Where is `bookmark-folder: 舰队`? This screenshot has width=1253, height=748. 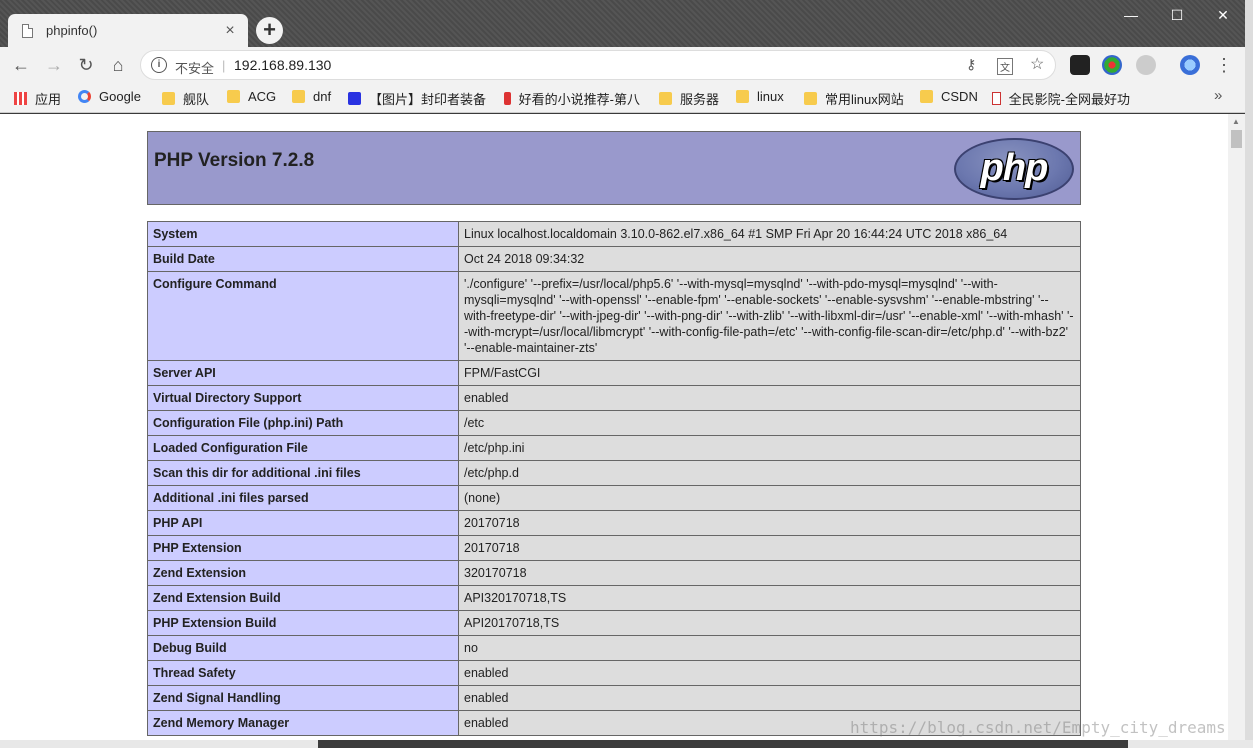
bookmark-folder: 舰队 is located at coordinates (185, 98).